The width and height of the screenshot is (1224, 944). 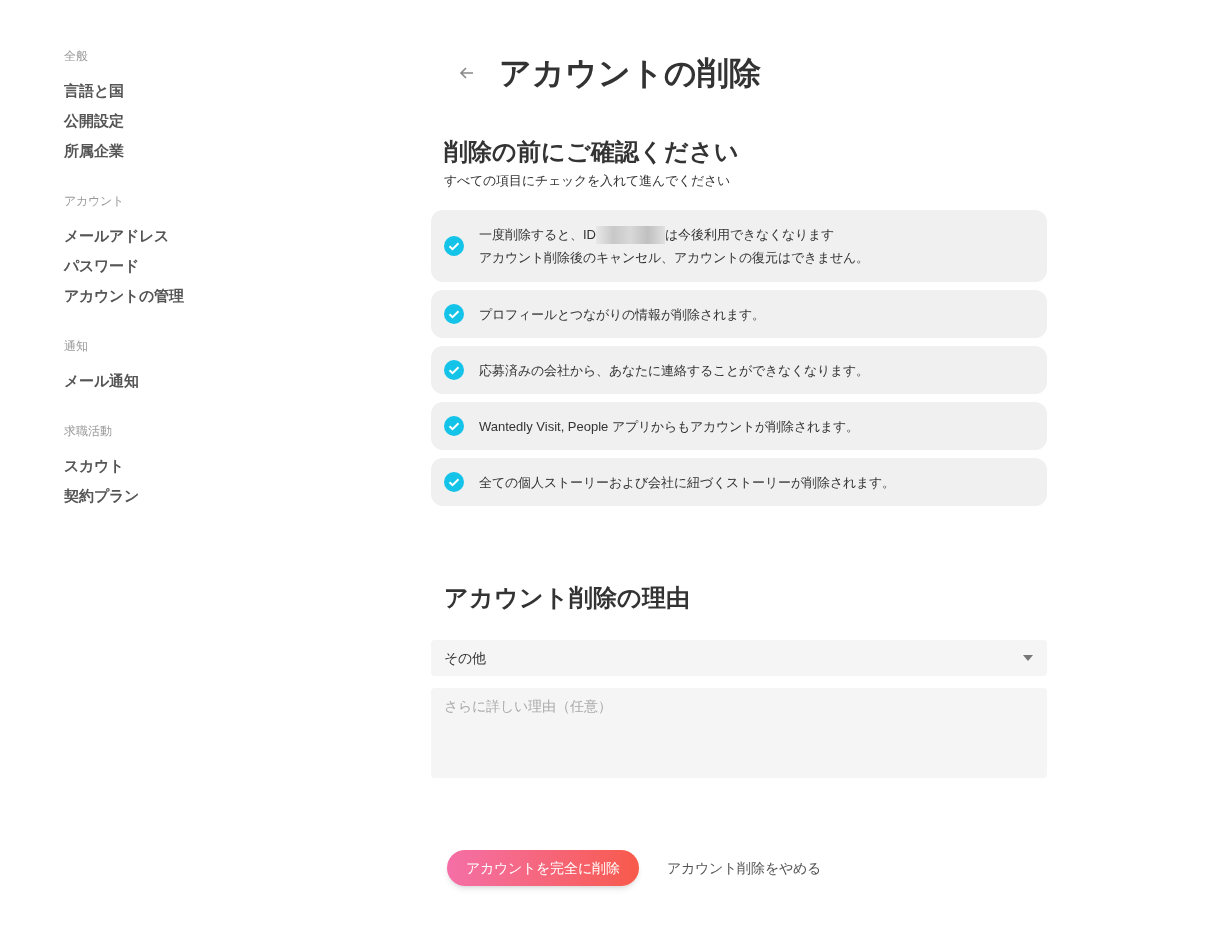 I want to click on checklist-item: 応募済みの会社から、あなたに連絡することができなくなります。, so click(x=739, y=370).